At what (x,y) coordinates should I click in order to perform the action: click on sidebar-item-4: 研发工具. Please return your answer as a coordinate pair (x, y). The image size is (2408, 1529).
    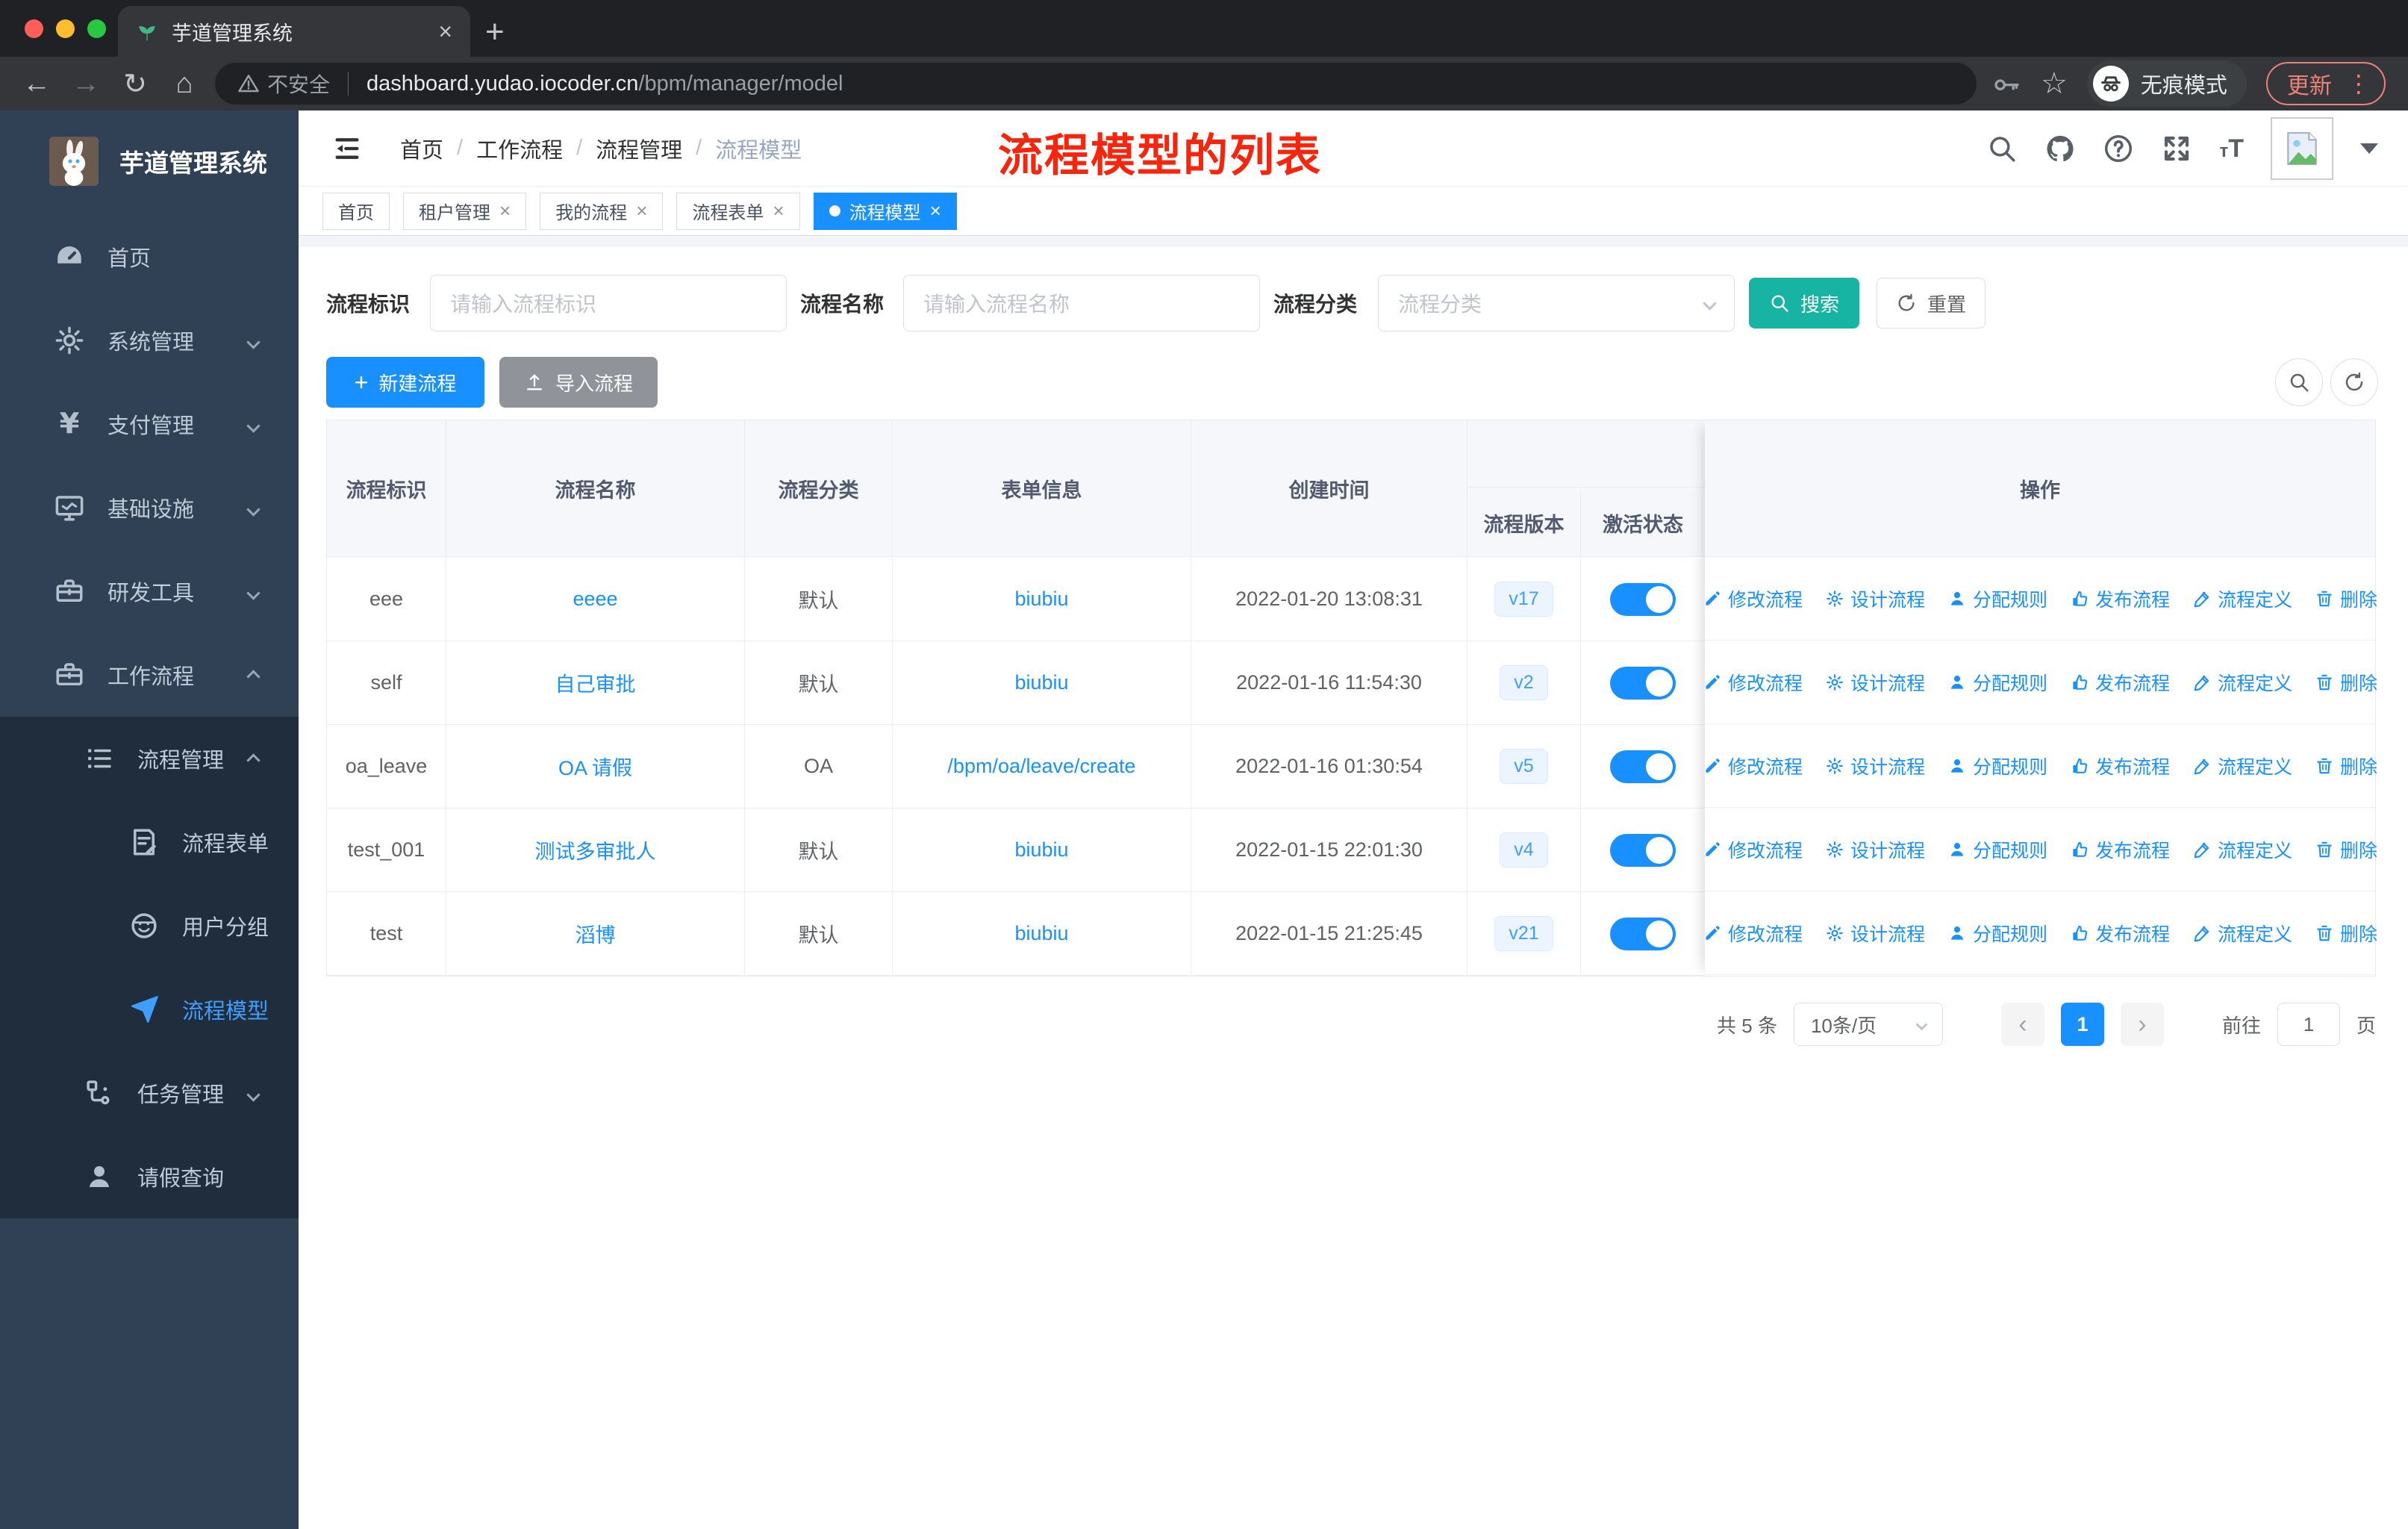
    Looking at the image, I should click on (149, 591).